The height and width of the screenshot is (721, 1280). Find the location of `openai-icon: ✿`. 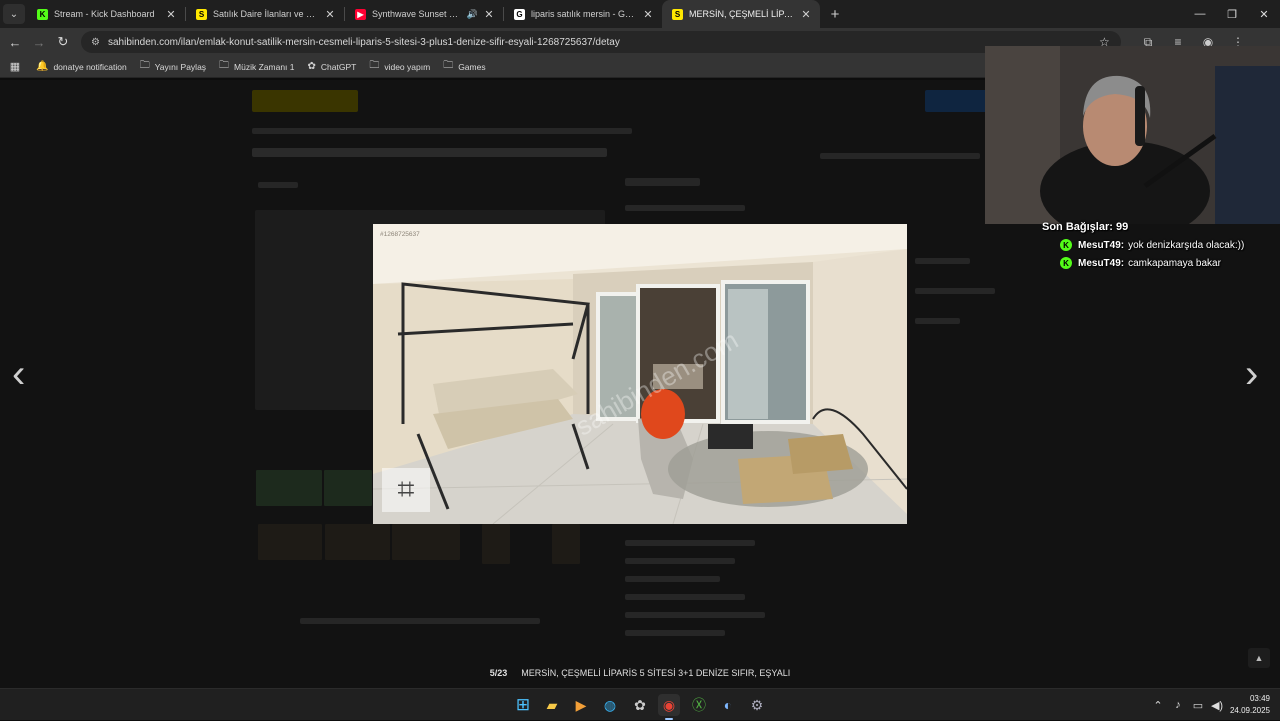

openai-icon: ✿ is located at coordinates (640, 705).